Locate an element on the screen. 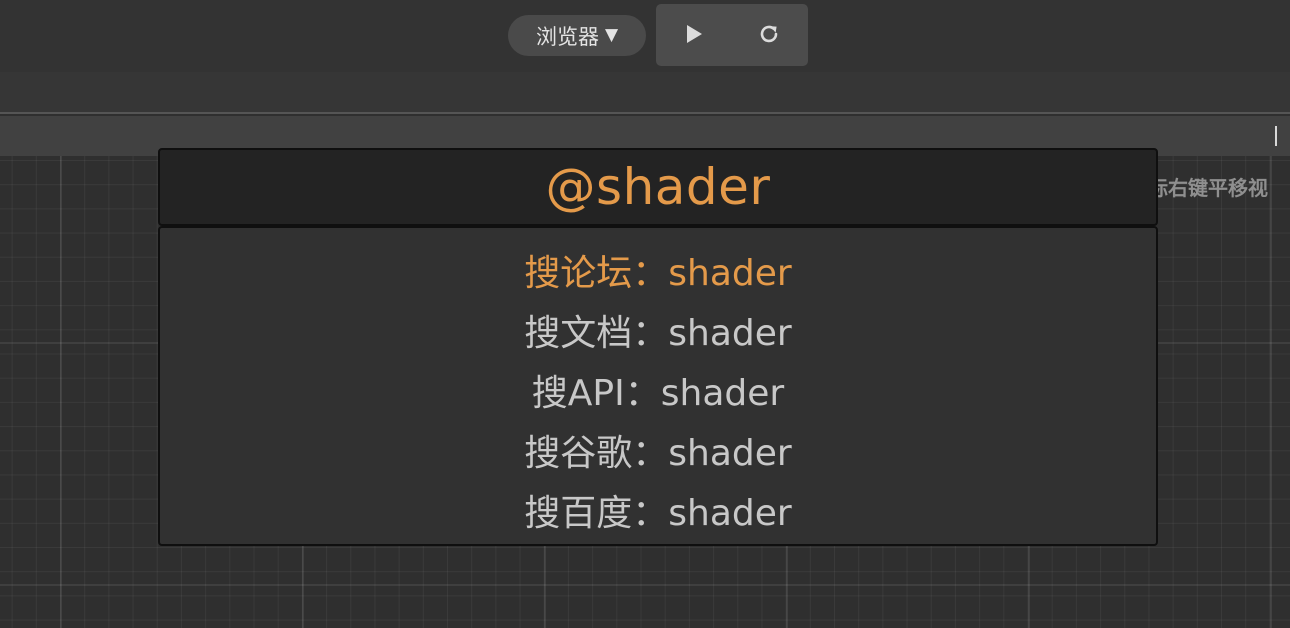 The width and height of the screenshot is (1290, 628). result-search-docs: 搜文档：shader is located at coordinates (658, 330).